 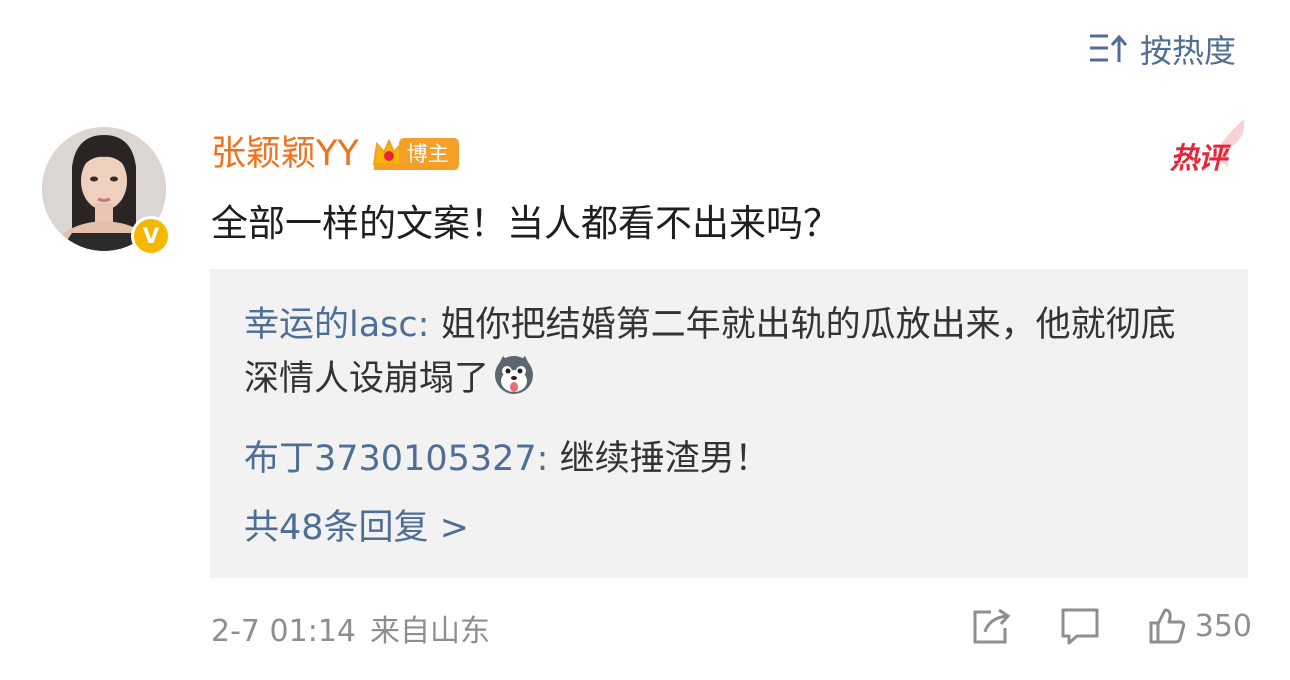 What do you see at coordinates (724, 352) in the screenshot?
I see `reply-item: 幸运的lasc: 姐你把结婚第二年就出轨的瓜放出来，他就彻底深情人设崩塌了` at bounding box center [724, 352].